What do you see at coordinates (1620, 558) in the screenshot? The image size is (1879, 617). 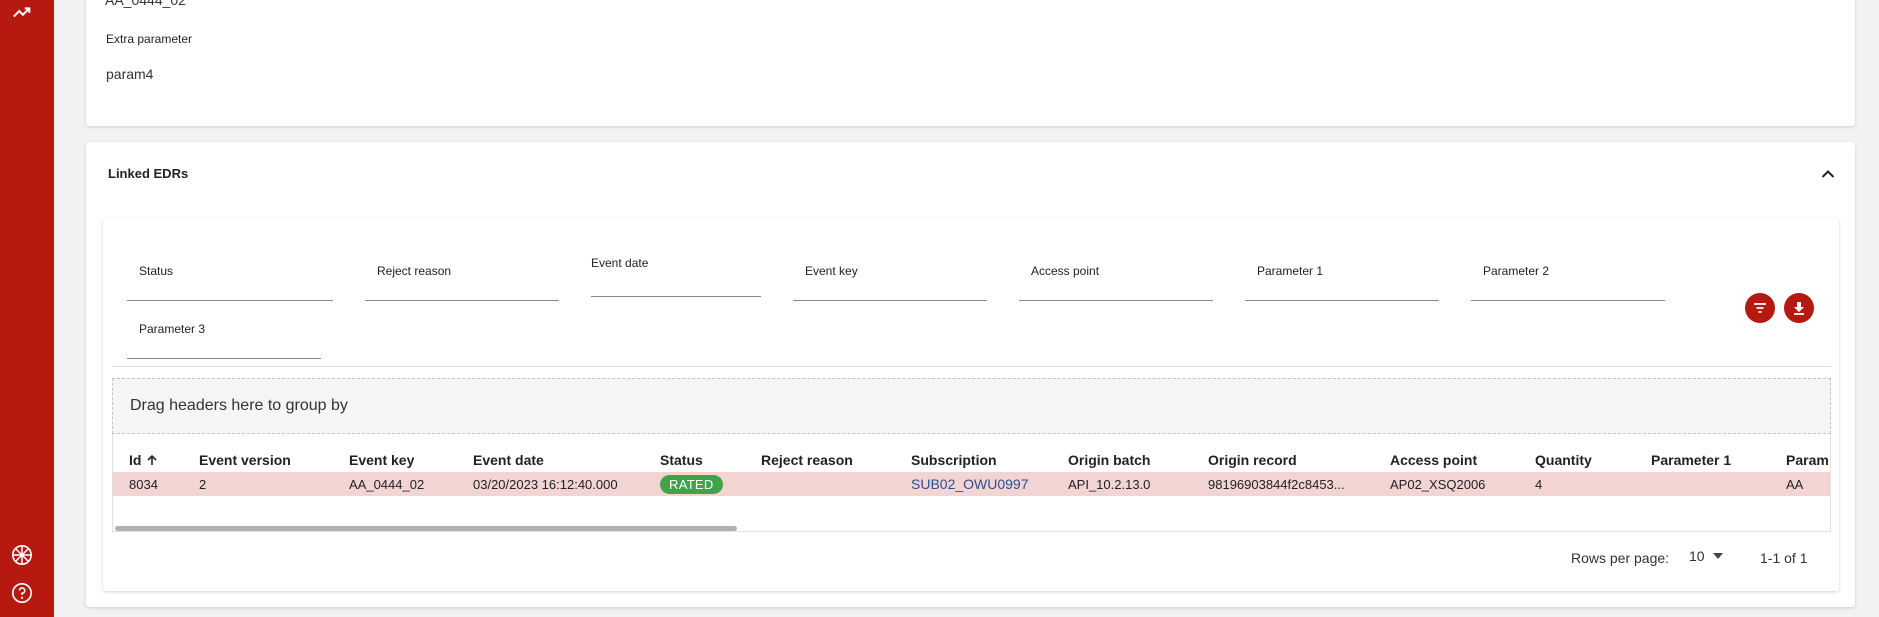 I see `rows-per-page-label: Rows per page:` at bounding box center [1620, 558].